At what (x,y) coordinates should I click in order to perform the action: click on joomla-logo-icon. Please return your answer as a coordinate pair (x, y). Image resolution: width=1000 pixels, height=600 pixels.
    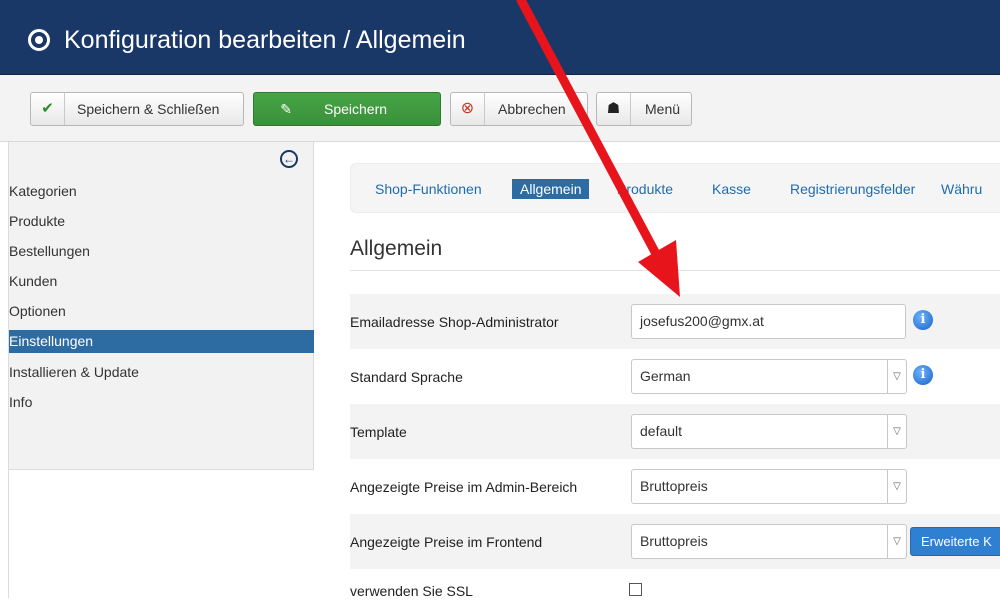
    Looking at the image, I should click on (39, 40).